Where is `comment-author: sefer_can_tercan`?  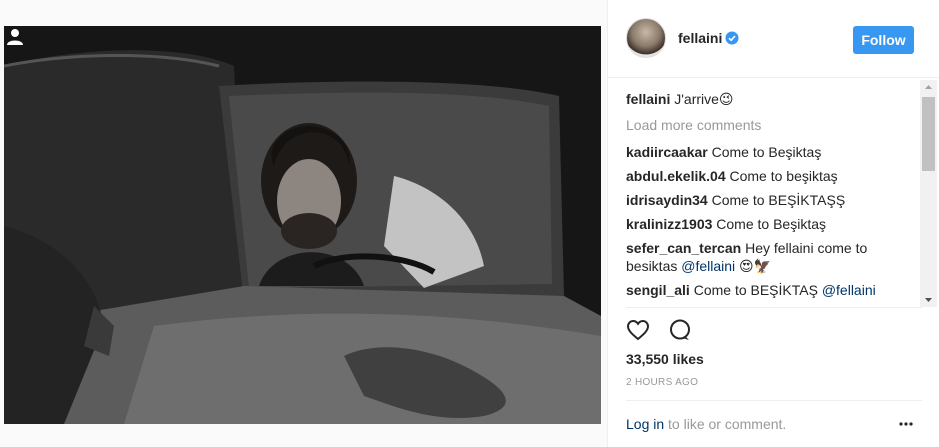
comment-author: sefer_can_tercan is located at coordinates (683, 248).